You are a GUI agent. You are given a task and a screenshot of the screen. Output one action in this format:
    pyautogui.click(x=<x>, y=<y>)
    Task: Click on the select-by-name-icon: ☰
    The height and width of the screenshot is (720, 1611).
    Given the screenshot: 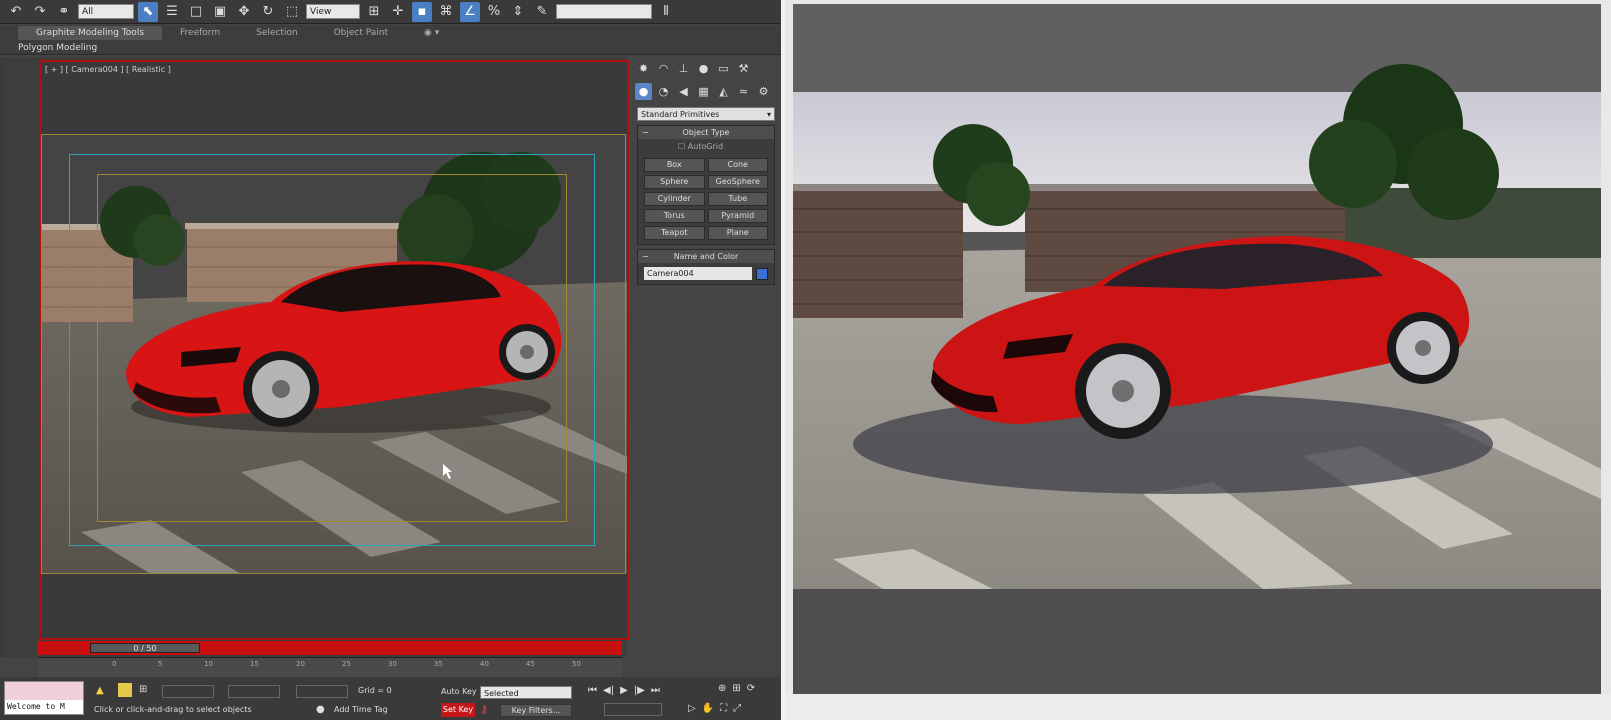 What is the action you would take?
    pyautogui.click(x=172, y=12)
    